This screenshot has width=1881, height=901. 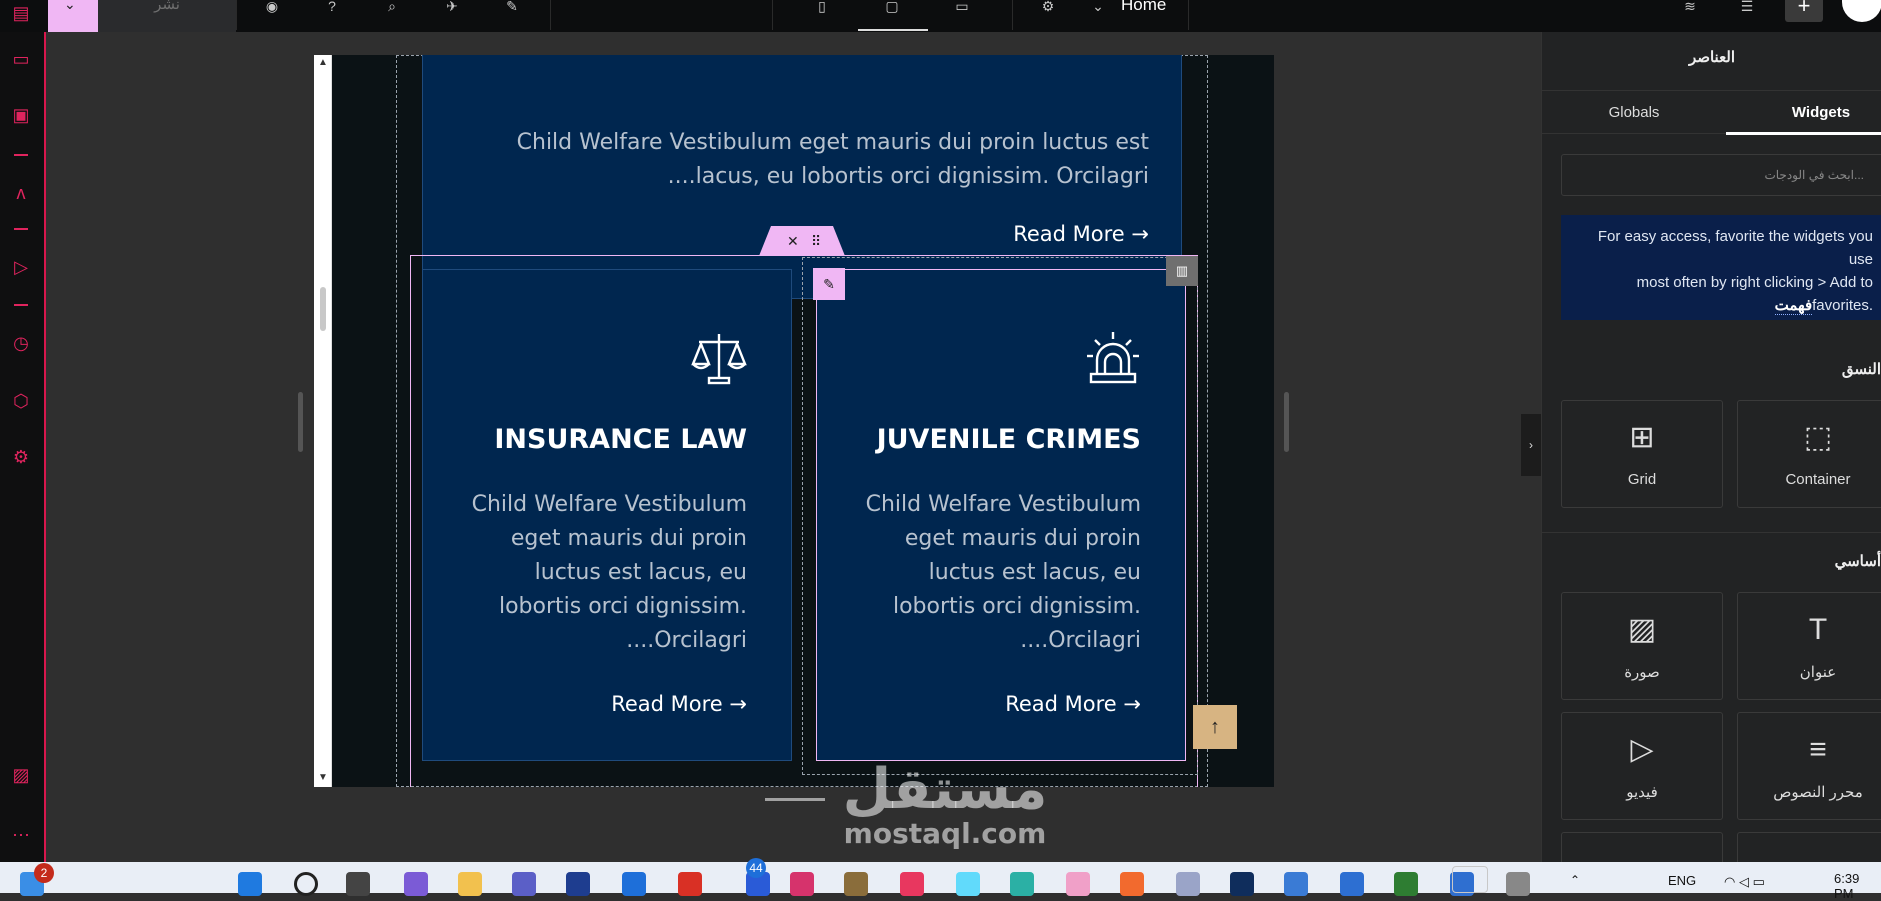 I want to click on got-it-link: فهمت, so click(x=1793, y=306).